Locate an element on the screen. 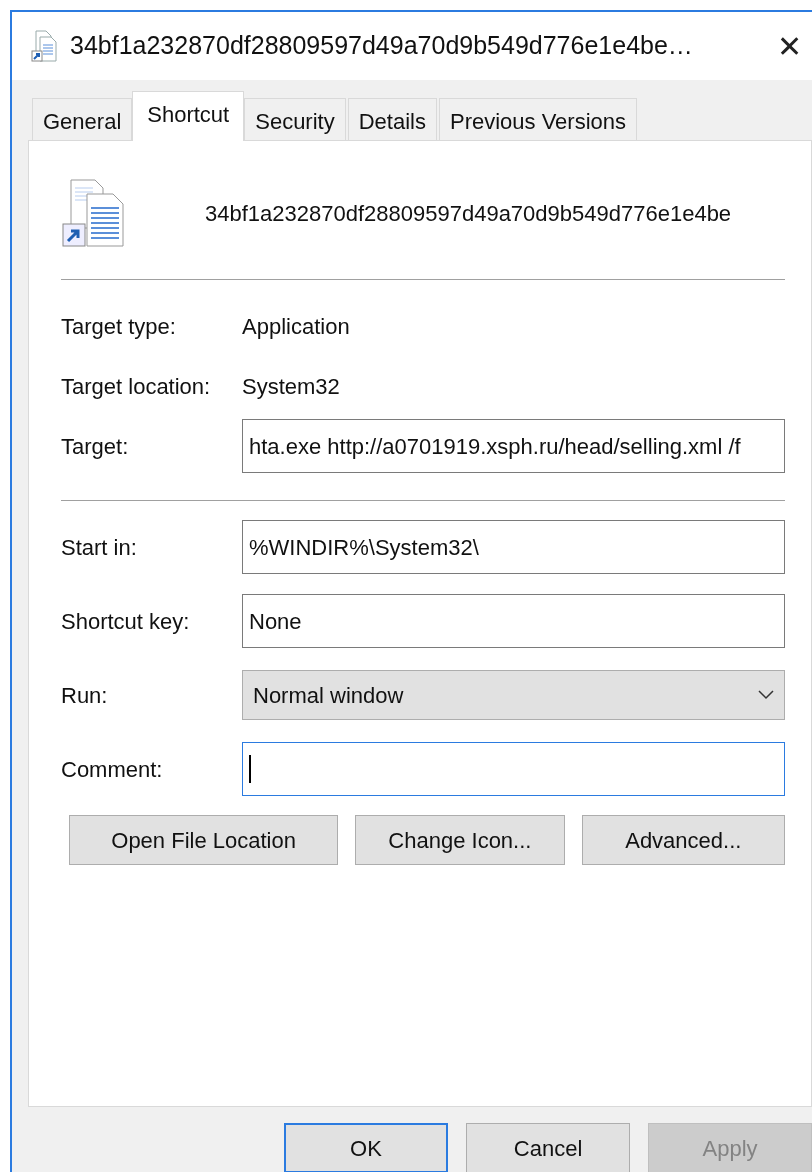 The height and width of the screenshot is (1172, 812). shortcut-documents-icon is located at coordinates (94, 213).